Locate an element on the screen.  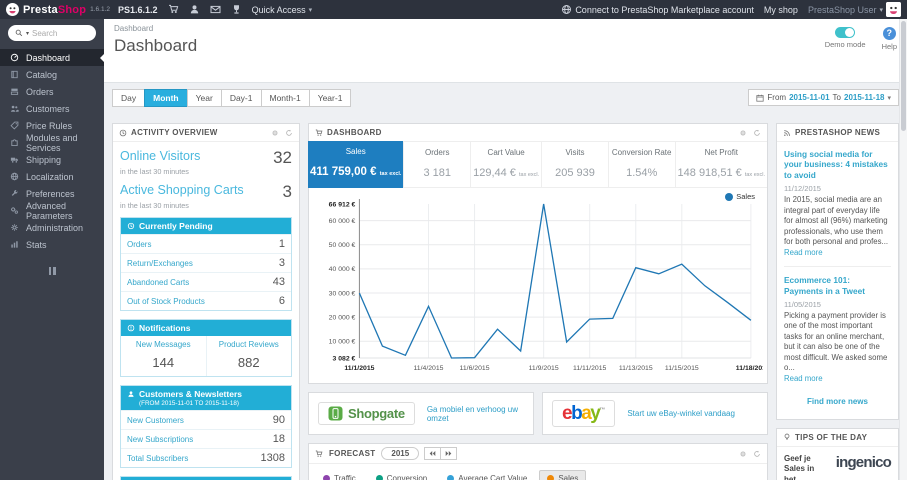
active-carts-subtitle: in the last 30 minutes is located at coordinates (154, 205).